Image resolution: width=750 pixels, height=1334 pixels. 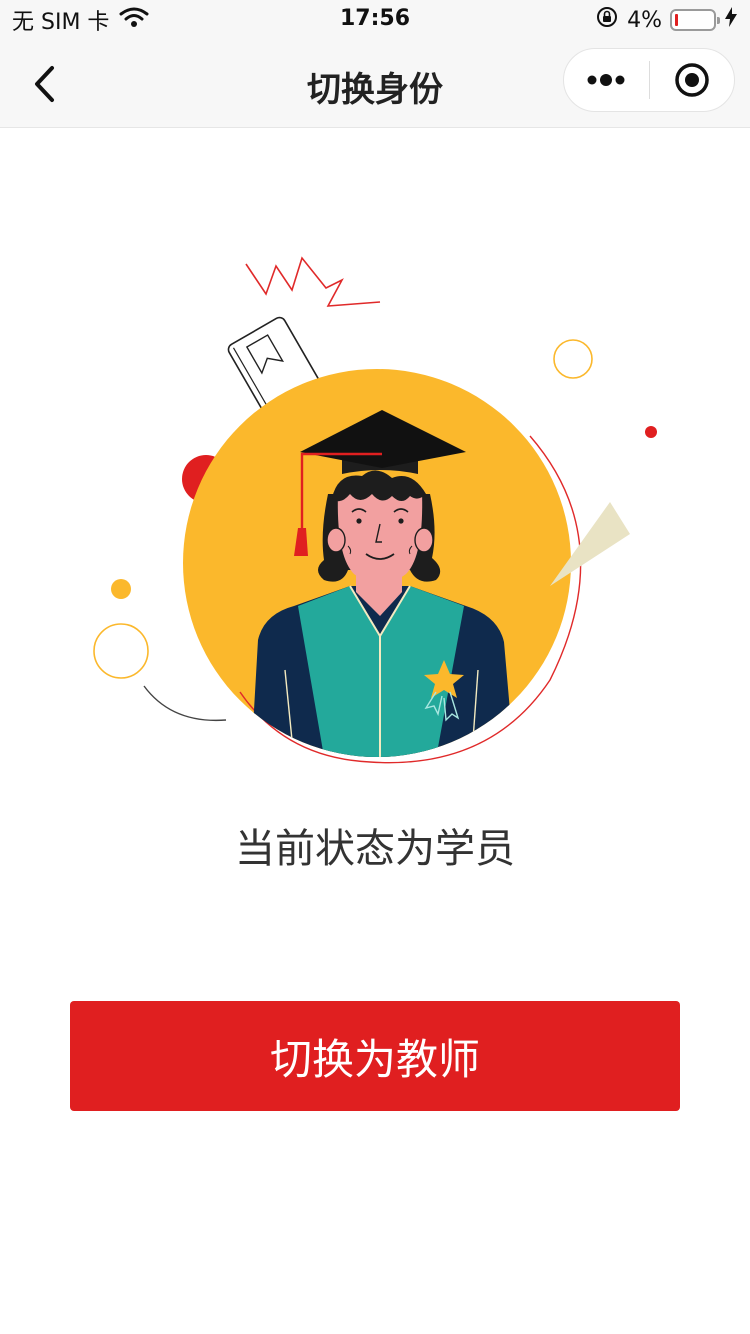 What do you see at coordinates (607, 20) in the screenshot?
I see `rotation-lock-icon` at bounding box center [607, 20].